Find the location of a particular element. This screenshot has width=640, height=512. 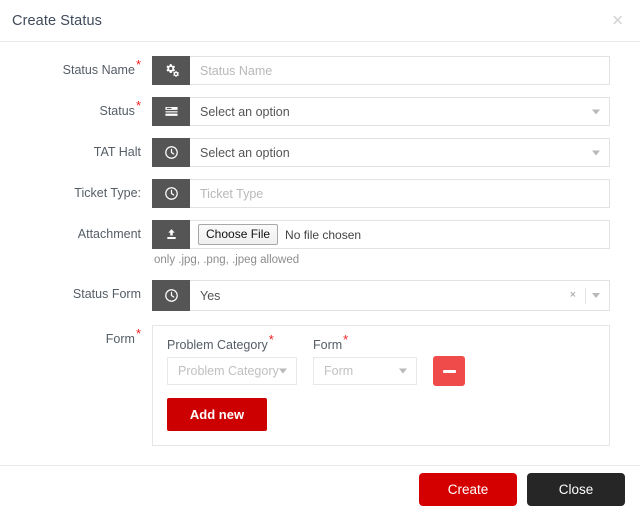

close-button: Close is located at coordinates (576, 489).